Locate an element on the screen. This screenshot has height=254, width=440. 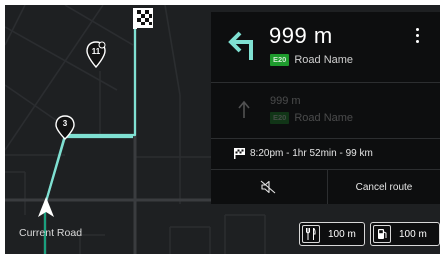
more-menu-button is located at coordinates (417, 39).